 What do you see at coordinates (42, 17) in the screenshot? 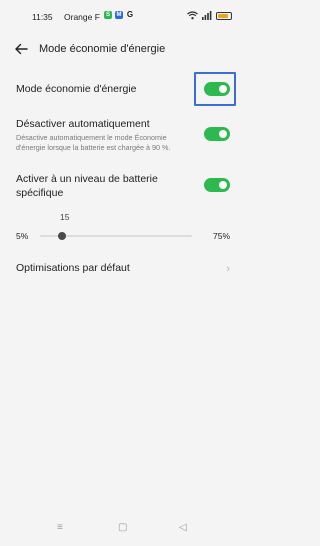
I see `status-time: 11:35` at bounding box center [42, 17].